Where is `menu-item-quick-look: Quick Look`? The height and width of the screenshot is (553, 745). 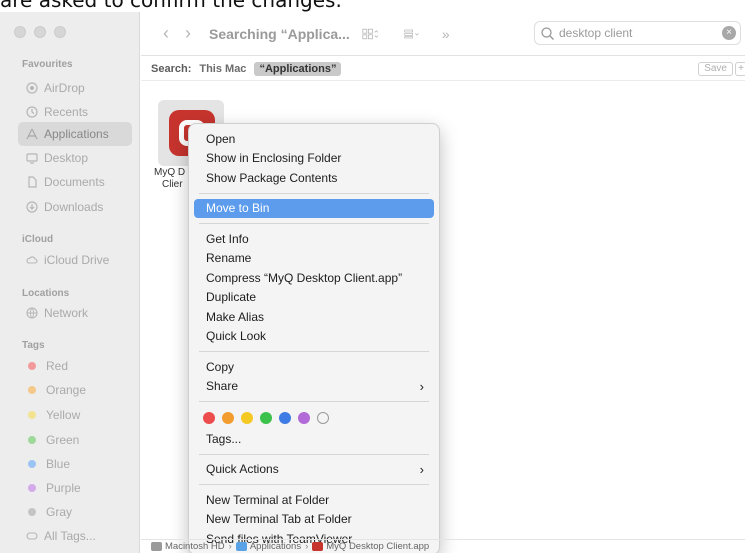 menu-item-quick-look: Quick Look is located at coordinates (314, 337).